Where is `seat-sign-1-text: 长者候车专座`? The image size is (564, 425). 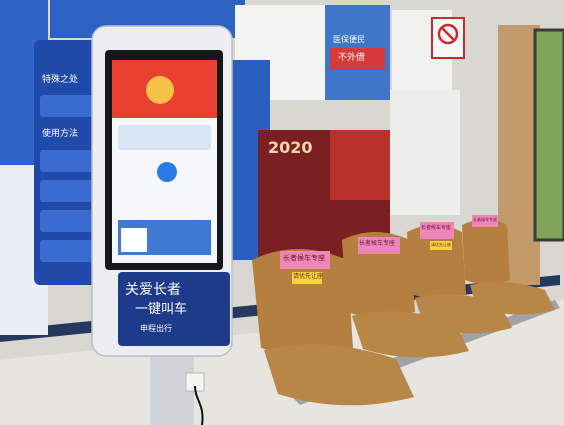 seat-sign-1-text: 长者候车专座 is located at coordinates (304, 258).